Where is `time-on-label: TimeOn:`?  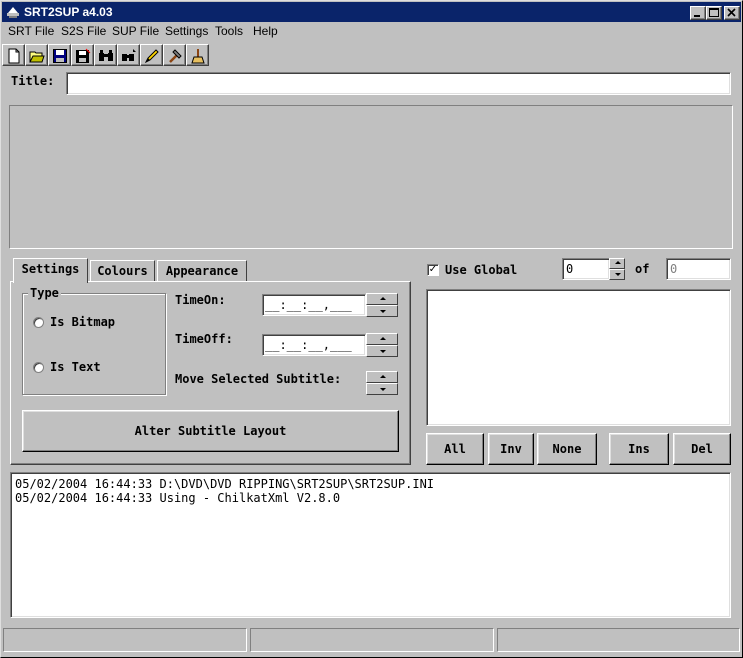
time-on-label: TimeOn: is located at coordinates (200, 300).